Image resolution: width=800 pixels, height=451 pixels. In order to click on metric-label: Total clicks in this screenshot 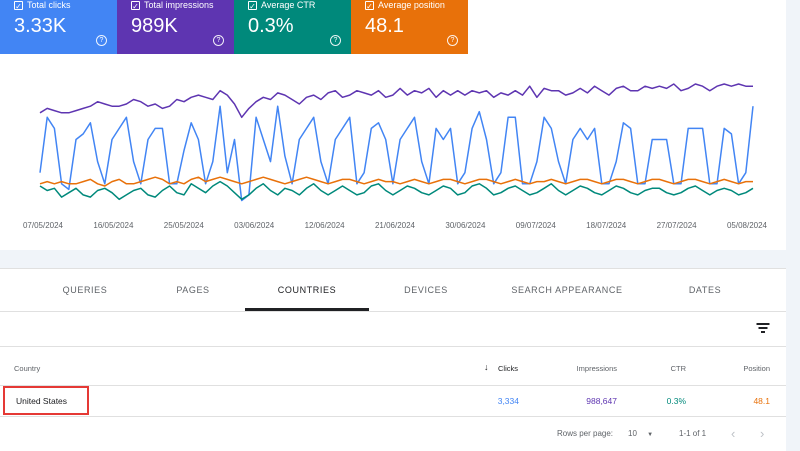, I will do `click(49, 5)`.